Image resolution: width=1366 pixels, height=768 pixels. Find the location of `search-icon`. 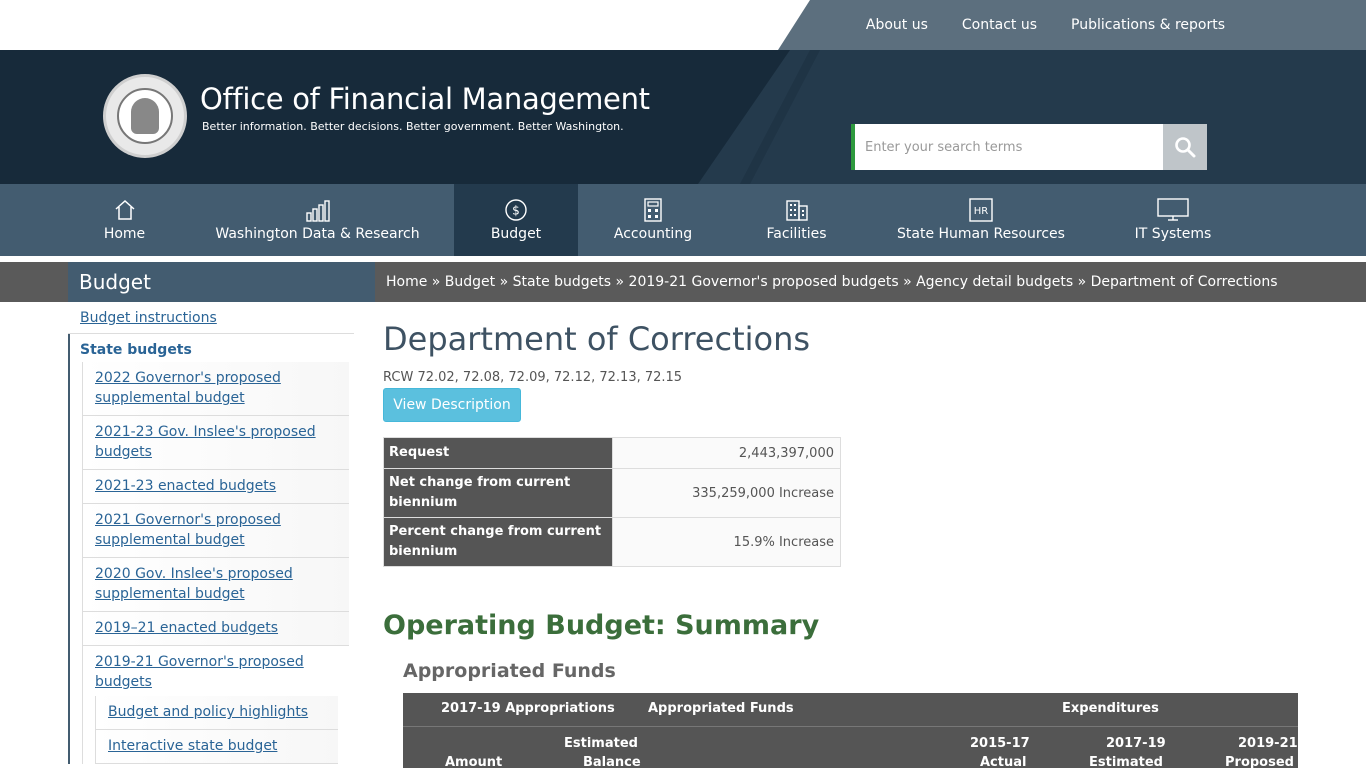

search-icon is located at coordinates (1185, 147).